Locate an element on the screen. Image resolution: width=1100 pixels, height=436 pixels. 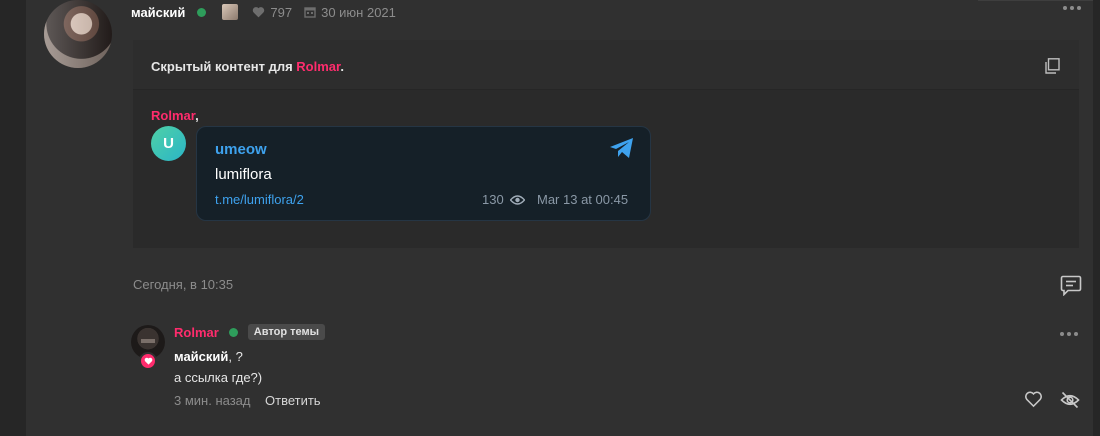
comment-time: 3 мин. назад is located at coordinates (212, 400).